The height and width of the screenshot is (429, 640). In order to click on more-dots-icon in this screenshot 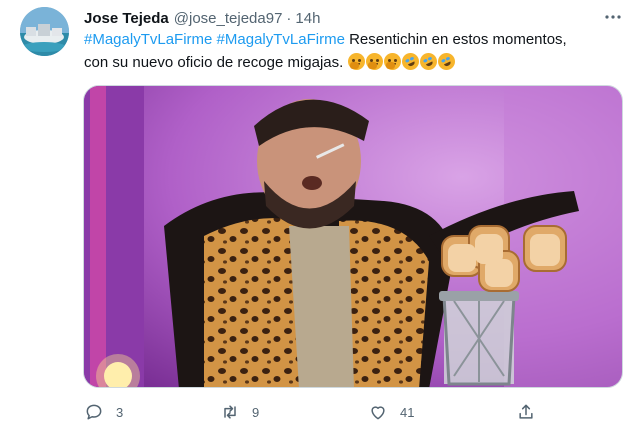, I will do `click(613, 17)`.